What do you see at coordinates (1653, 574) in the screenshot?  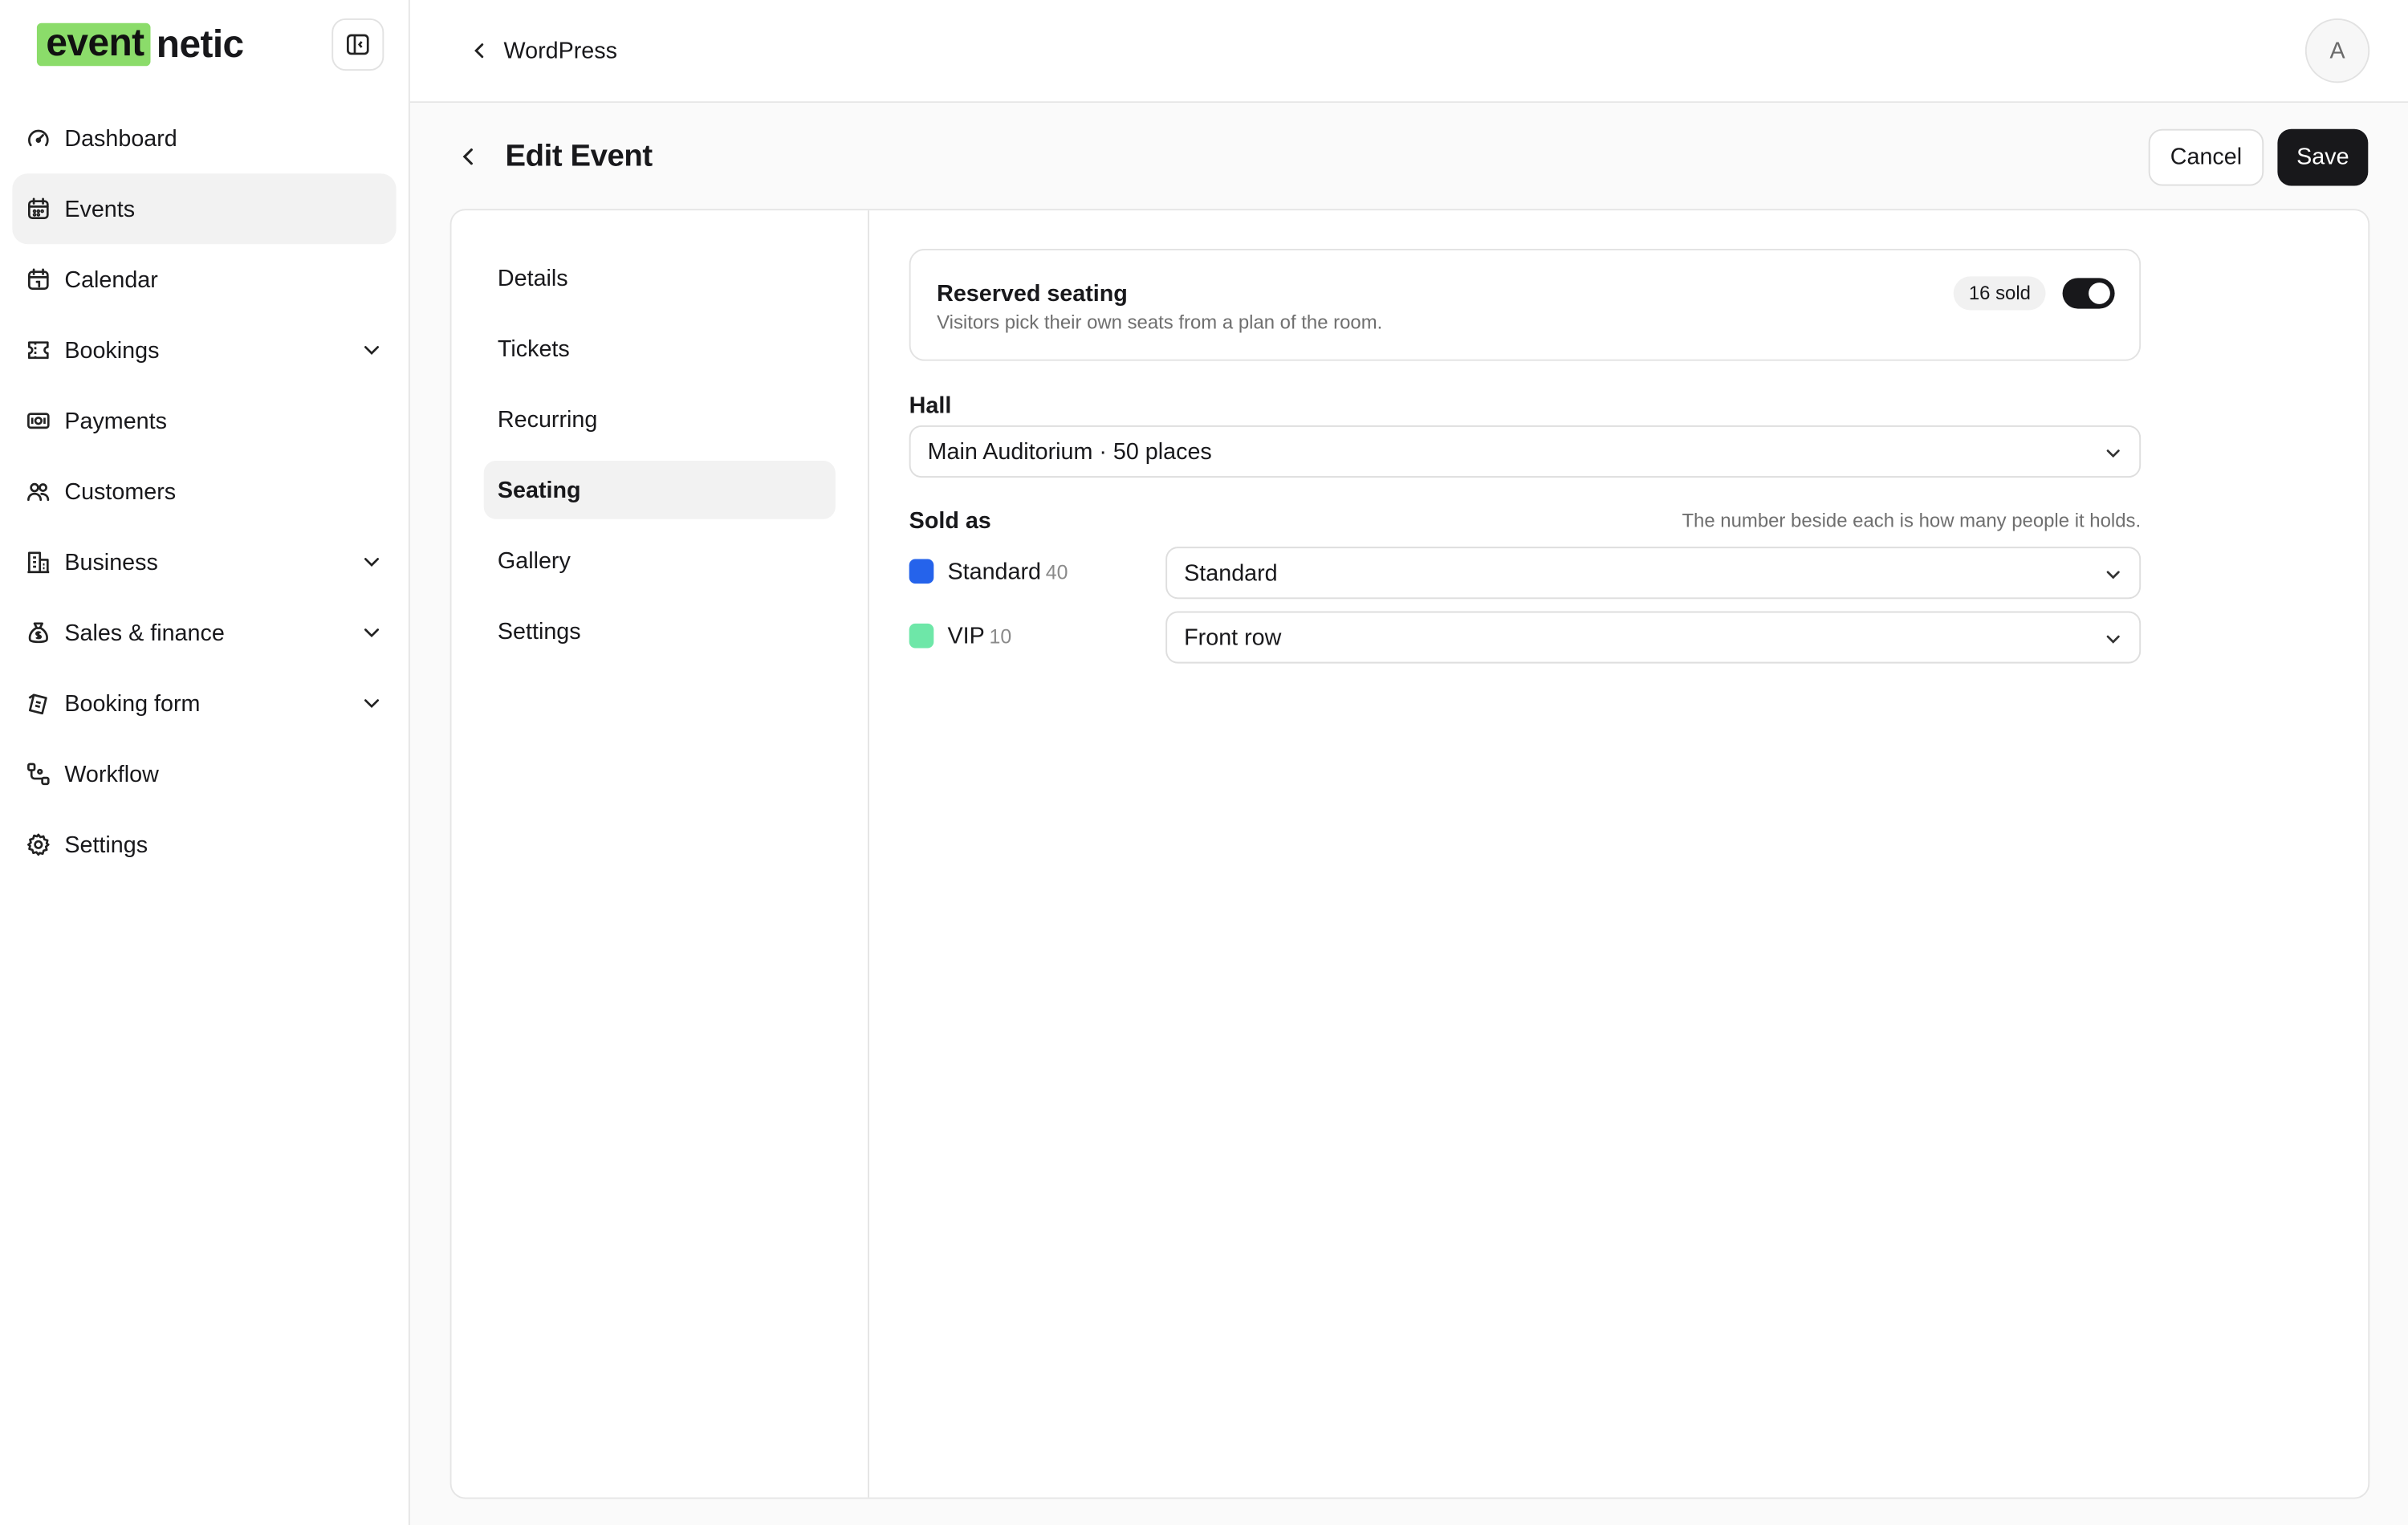 I see `category-sold-as-select: Standard` at bounding box center [1653, 574].